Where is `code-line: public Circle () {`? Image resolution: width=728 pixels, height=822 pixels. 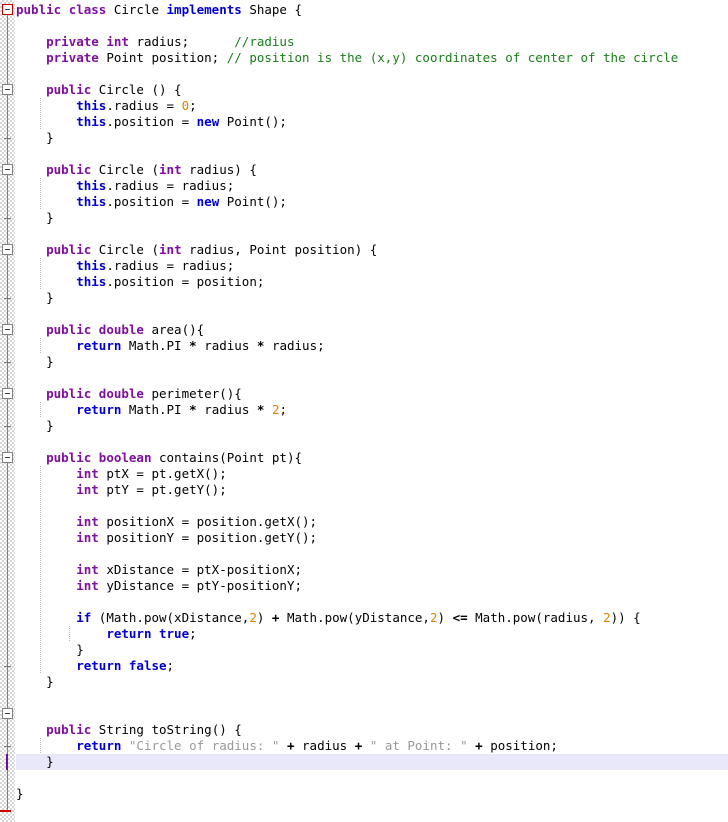 code-line: public Circle () { is located at coordinates (99, 90).